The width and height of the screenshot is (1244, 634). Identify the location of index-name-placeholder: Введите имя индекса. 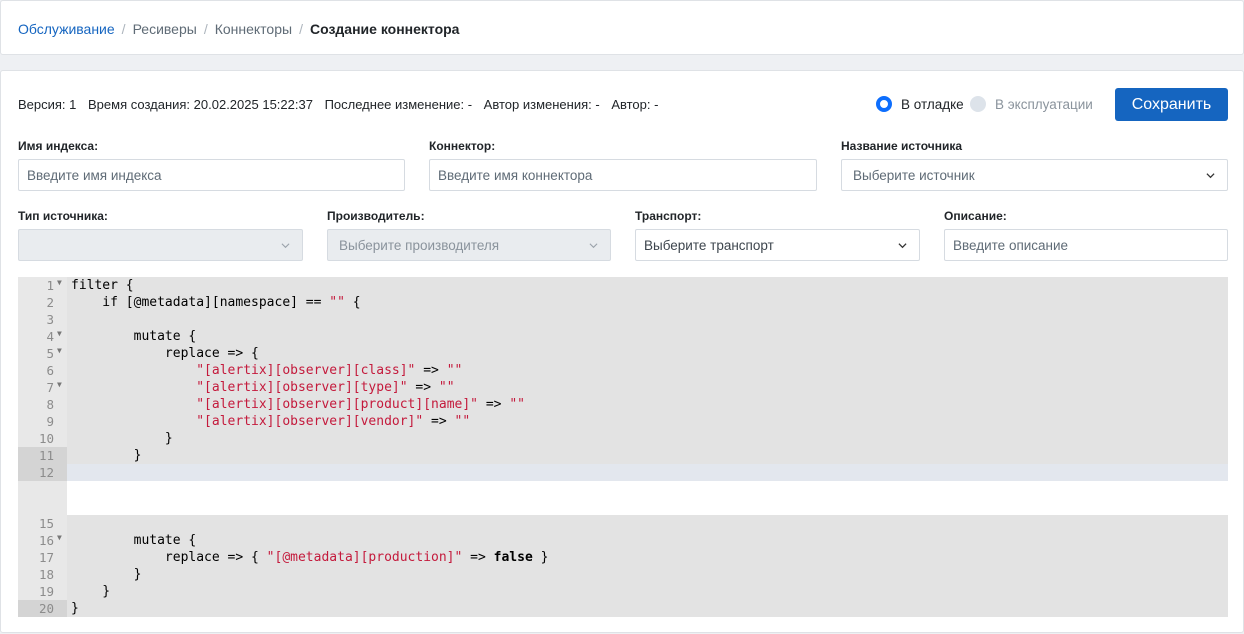
(94, 175).